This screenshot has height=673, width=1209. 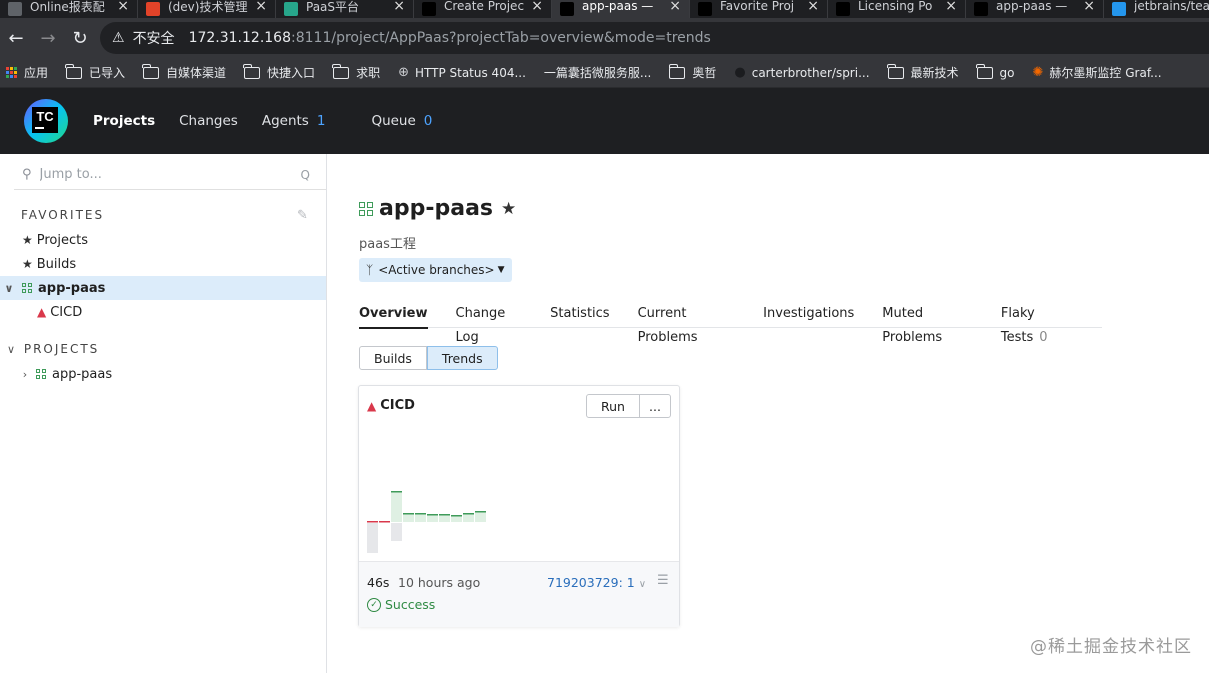 What do you see at coordinates (808, 315) in the screenshot?
I see `project-tab: Investigations` at bounding box center [808, 315].